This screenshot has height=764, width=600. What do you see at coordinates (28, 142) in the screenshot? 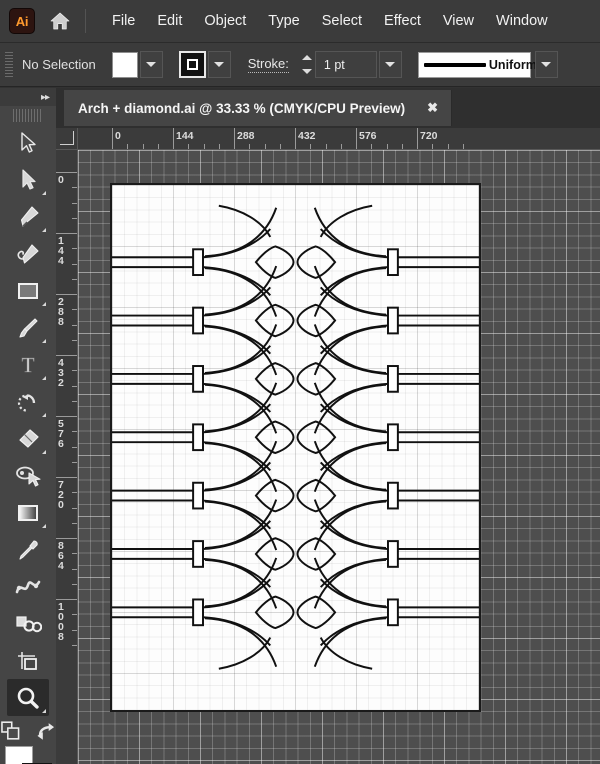
I see `selection-tool` at bounding box center [28, 142].